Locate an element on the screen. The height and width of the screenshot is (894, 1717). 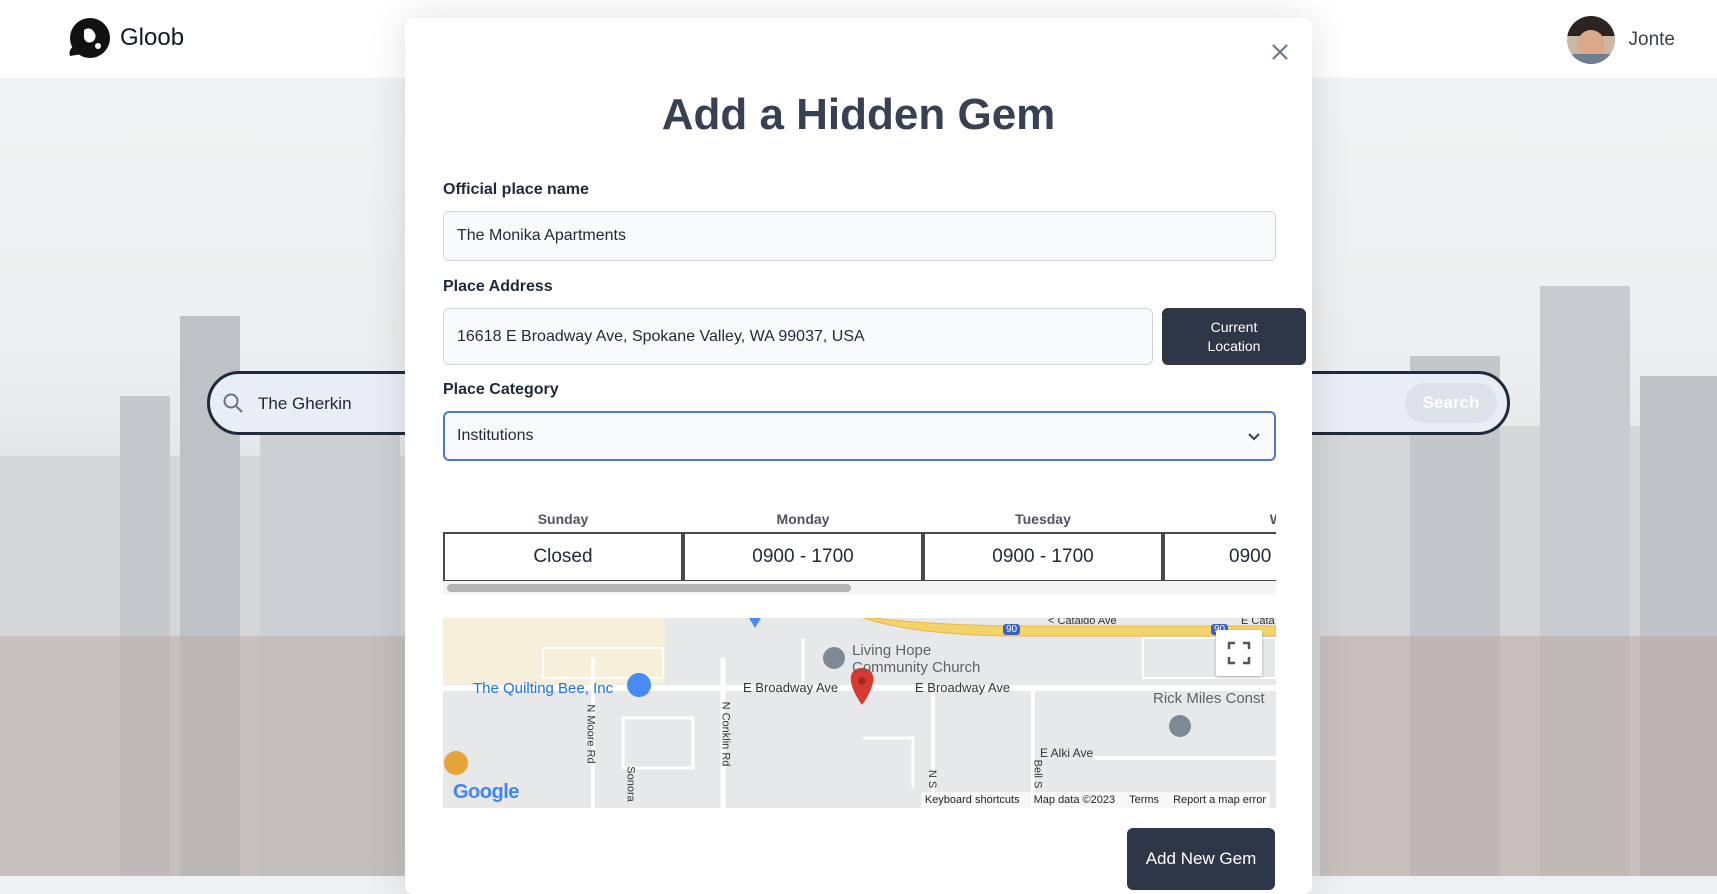
search-icon is located at coordinates (233, 403).